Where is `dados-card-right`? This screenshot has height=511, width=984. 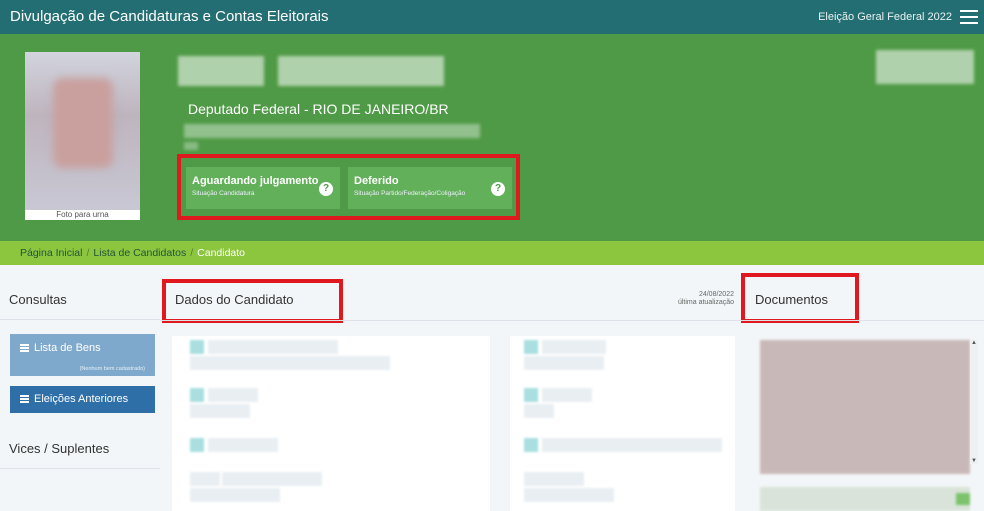
dados-card-right is located at coordinates (622, 423).